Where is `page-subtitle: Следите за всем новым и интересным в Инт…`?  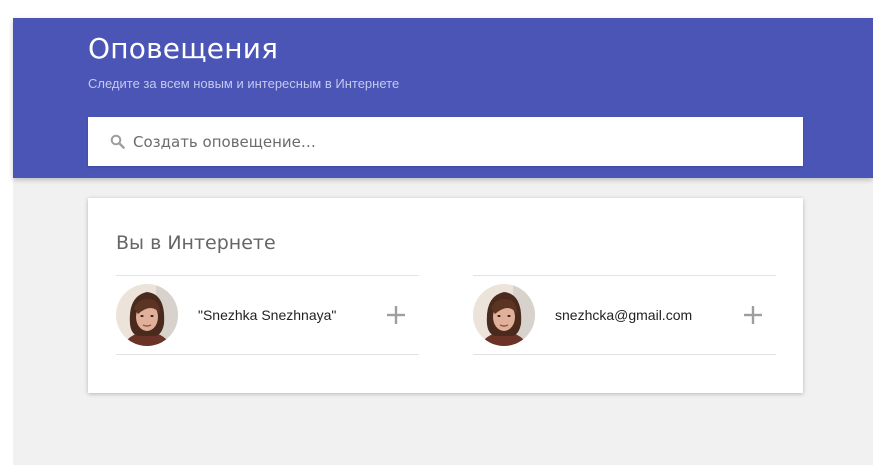 page-subtitle: Следите за всем новым и интересным в Инт… is located at coordinates (244, 83).